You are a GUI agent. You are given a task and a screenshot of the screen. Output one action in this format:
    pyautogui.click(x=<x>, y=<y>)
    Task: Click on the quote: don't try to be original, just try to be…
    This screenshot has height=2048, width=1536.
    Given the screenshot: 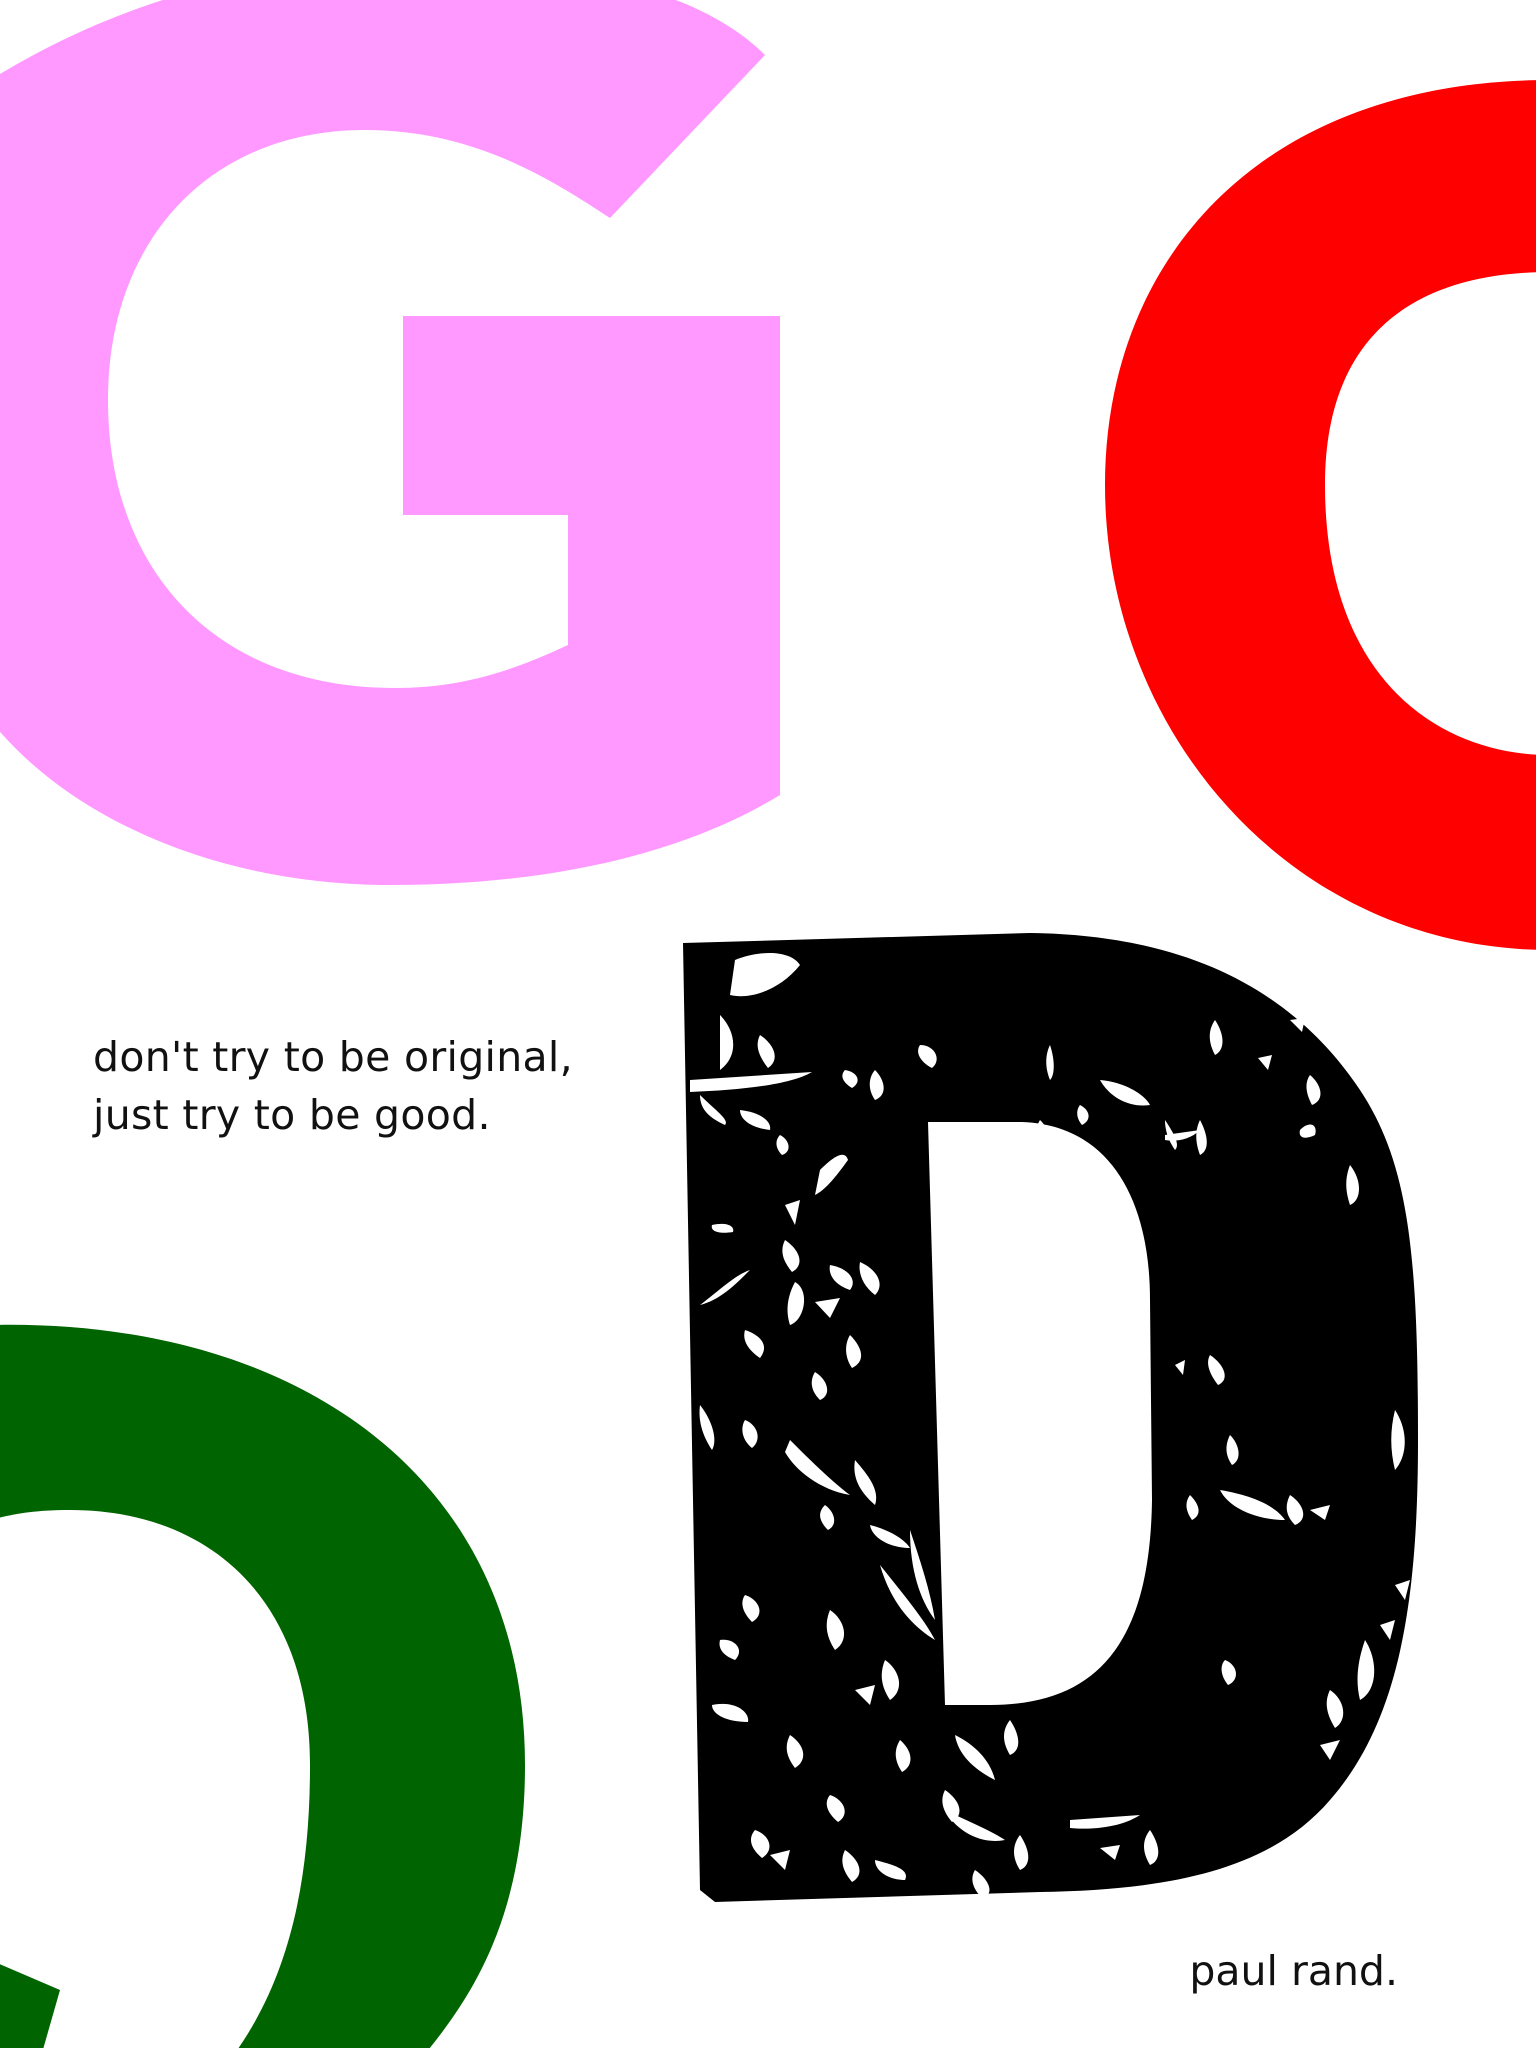 What is the action you would take?
    pyautogui.click(x=333, y=1086)
    